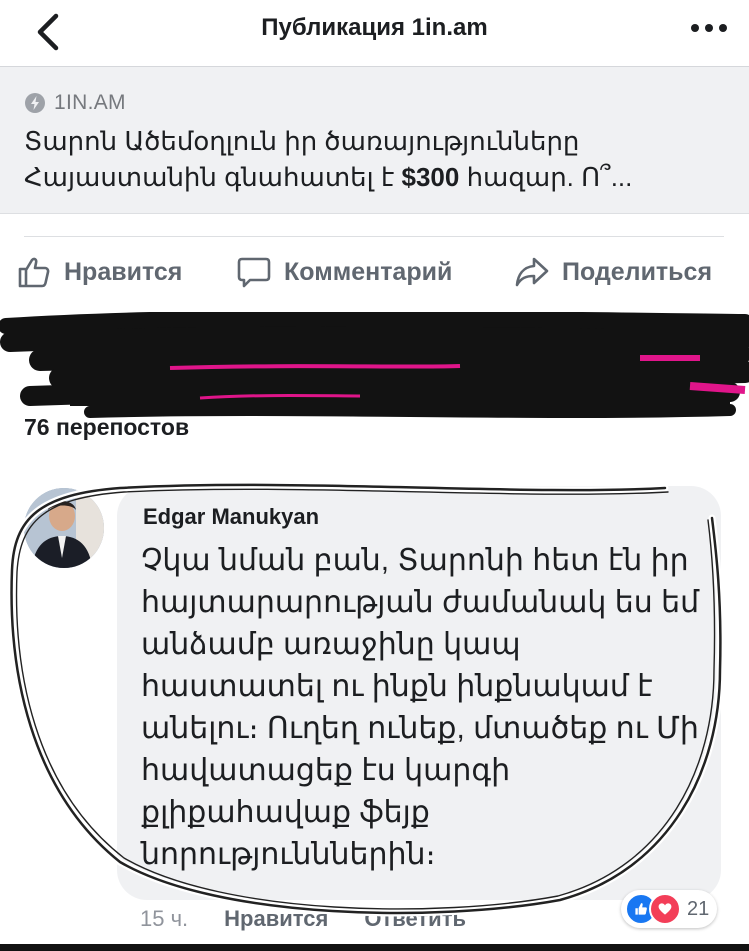  Describe the element at coordinates (231, 517) in the screenshot. I see `comment-author: Edgar Manukyan` at that location.